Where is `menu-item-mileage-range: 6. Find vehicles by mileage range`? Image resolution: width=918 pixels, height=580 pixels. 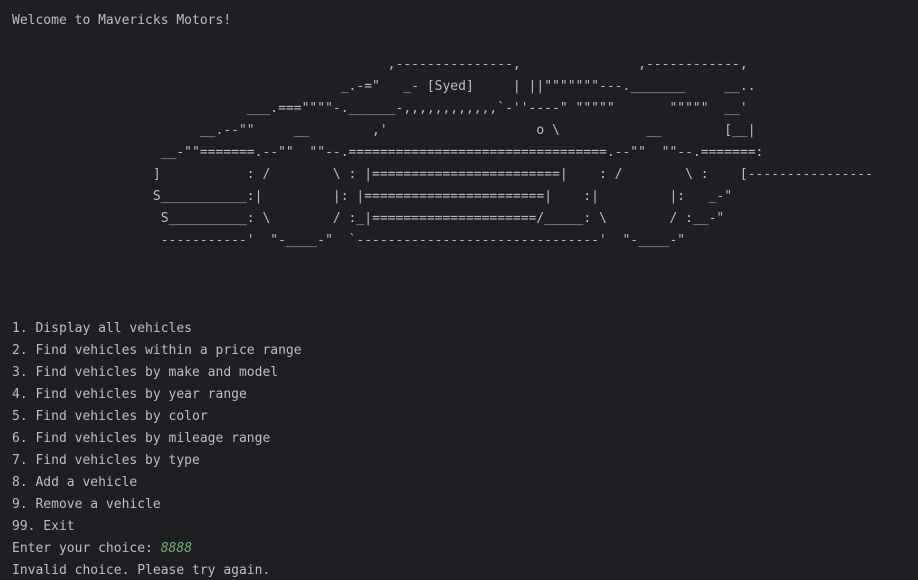 menu-item-mileage-range: 6. Find vehicles by mileage range is located at coordinates (141, 438).